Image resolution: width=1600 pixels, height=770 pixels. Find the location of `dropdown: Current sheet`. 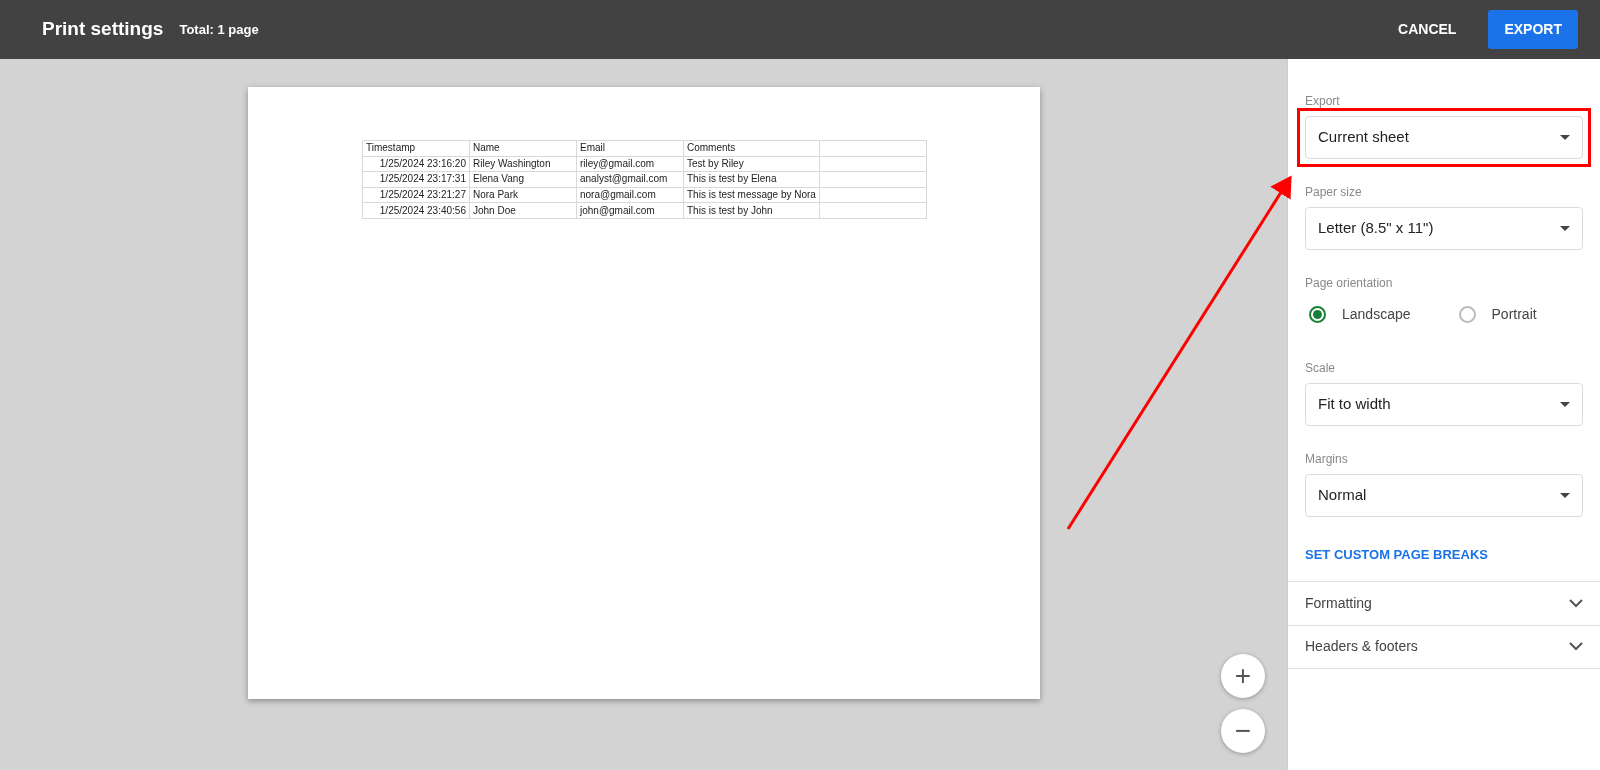

dropdown: Current sheet is located at coordinates (1444, 137).